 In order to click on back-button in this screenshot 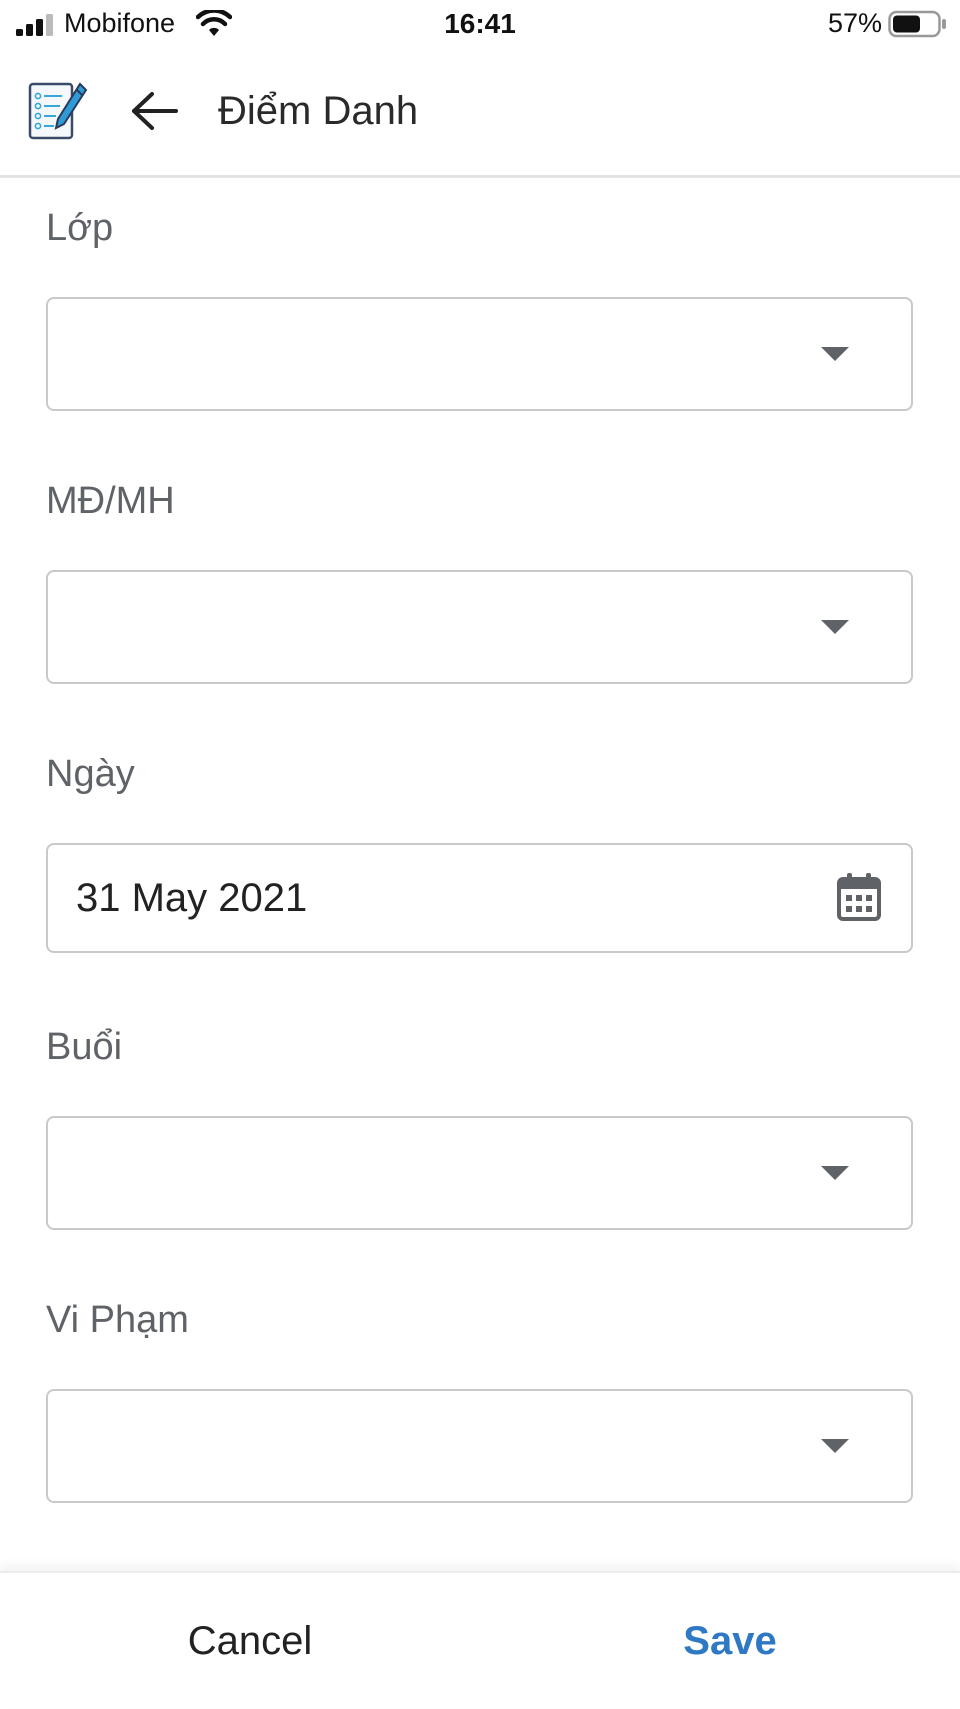, I will do `click(156, 111)`.